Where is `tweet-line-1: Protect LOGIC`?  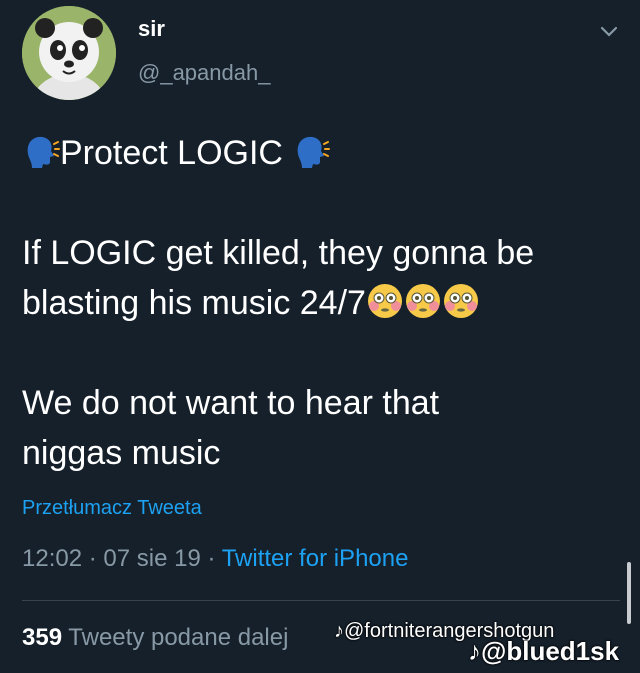
tweet-line-1: Protect LOGIC is located at coordinates (322, 153).